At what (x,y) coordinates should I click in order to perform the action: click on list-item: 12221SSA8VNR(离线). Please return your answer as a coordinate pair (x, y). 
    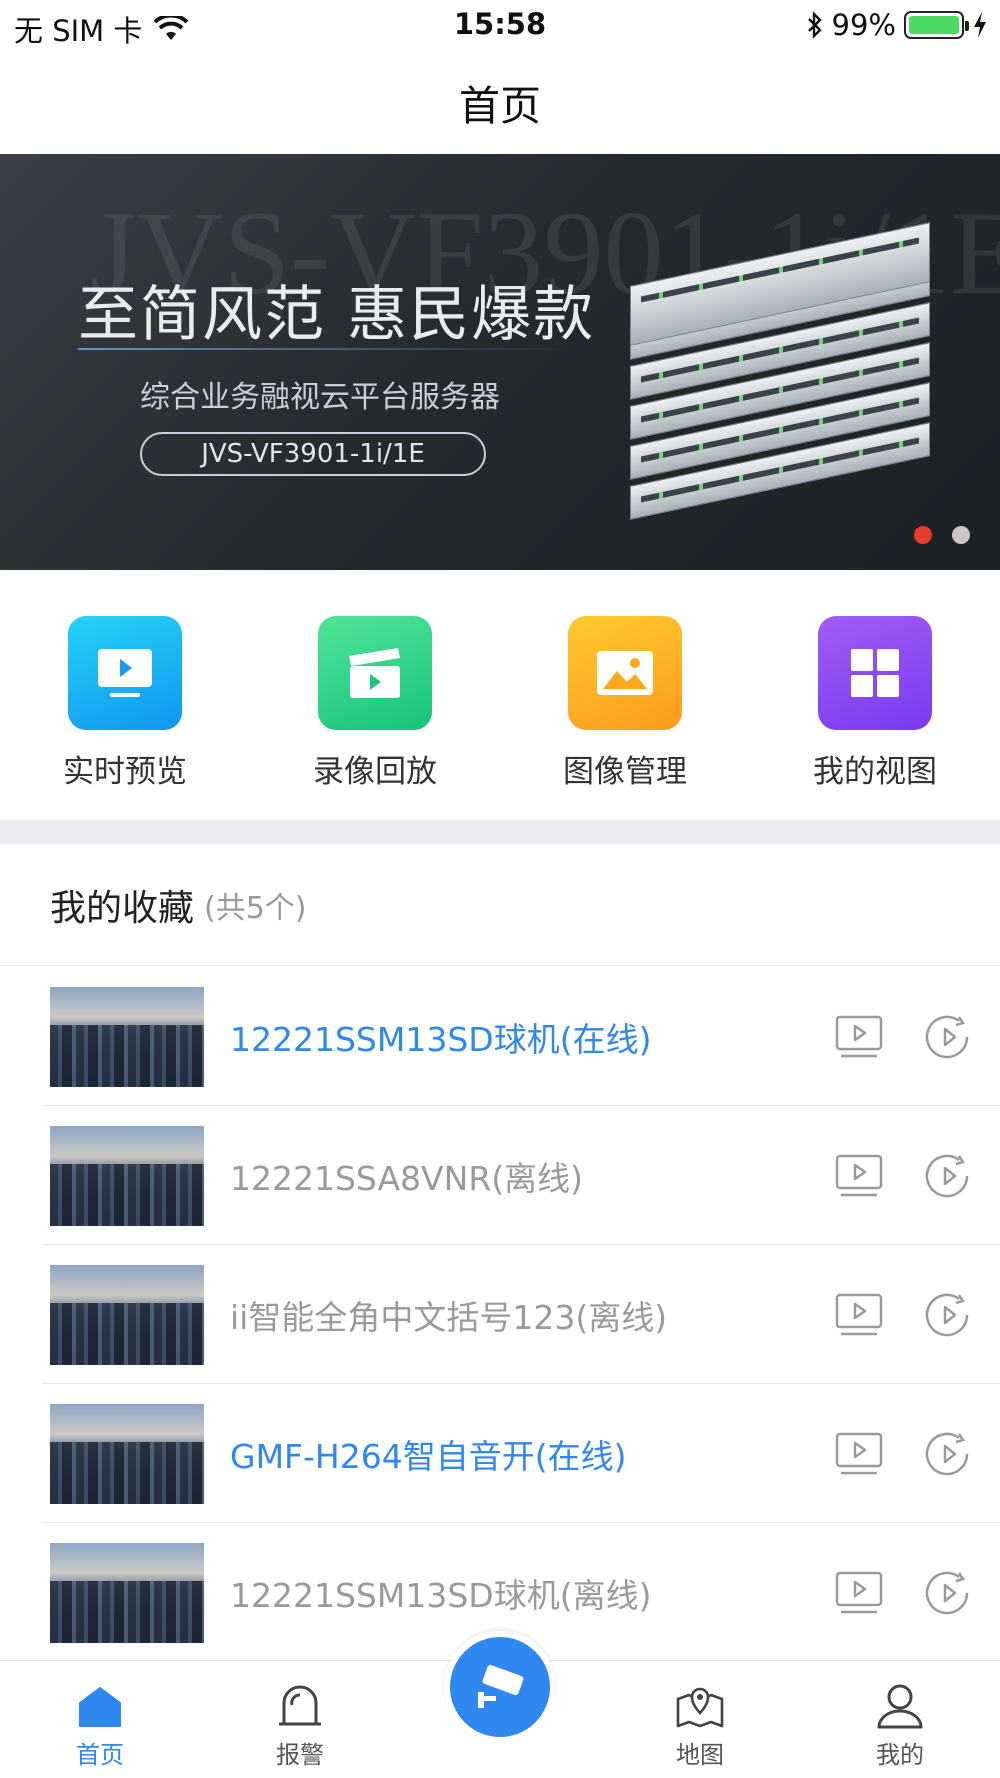
    Looking at the image, I should click on (500, 1175).